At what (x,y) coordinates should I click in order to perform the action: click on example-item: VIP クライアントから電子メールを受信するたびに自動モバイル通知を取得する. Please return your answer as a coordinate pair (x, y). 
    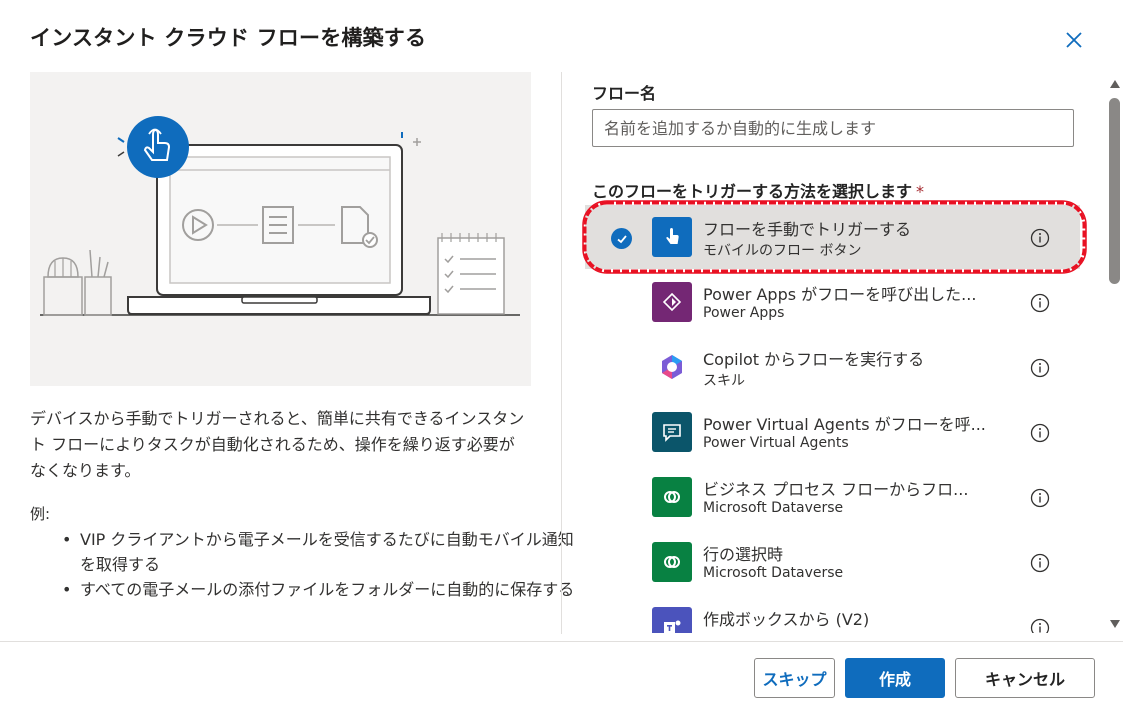
    Looking at the image, I should click on (321, 552).